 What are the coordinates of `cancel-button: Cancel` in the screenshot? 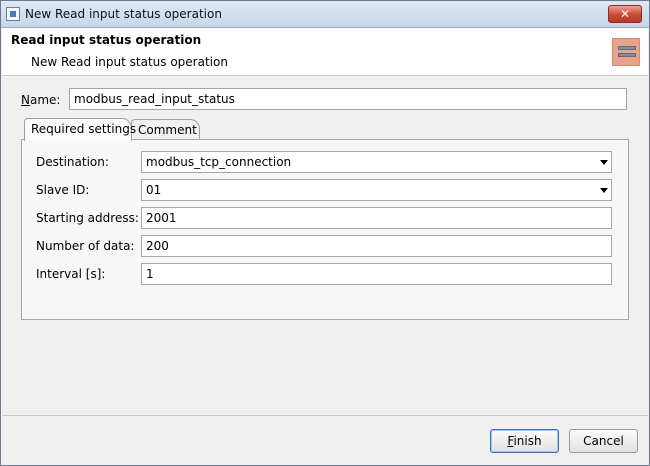 It's located at (603, 441).